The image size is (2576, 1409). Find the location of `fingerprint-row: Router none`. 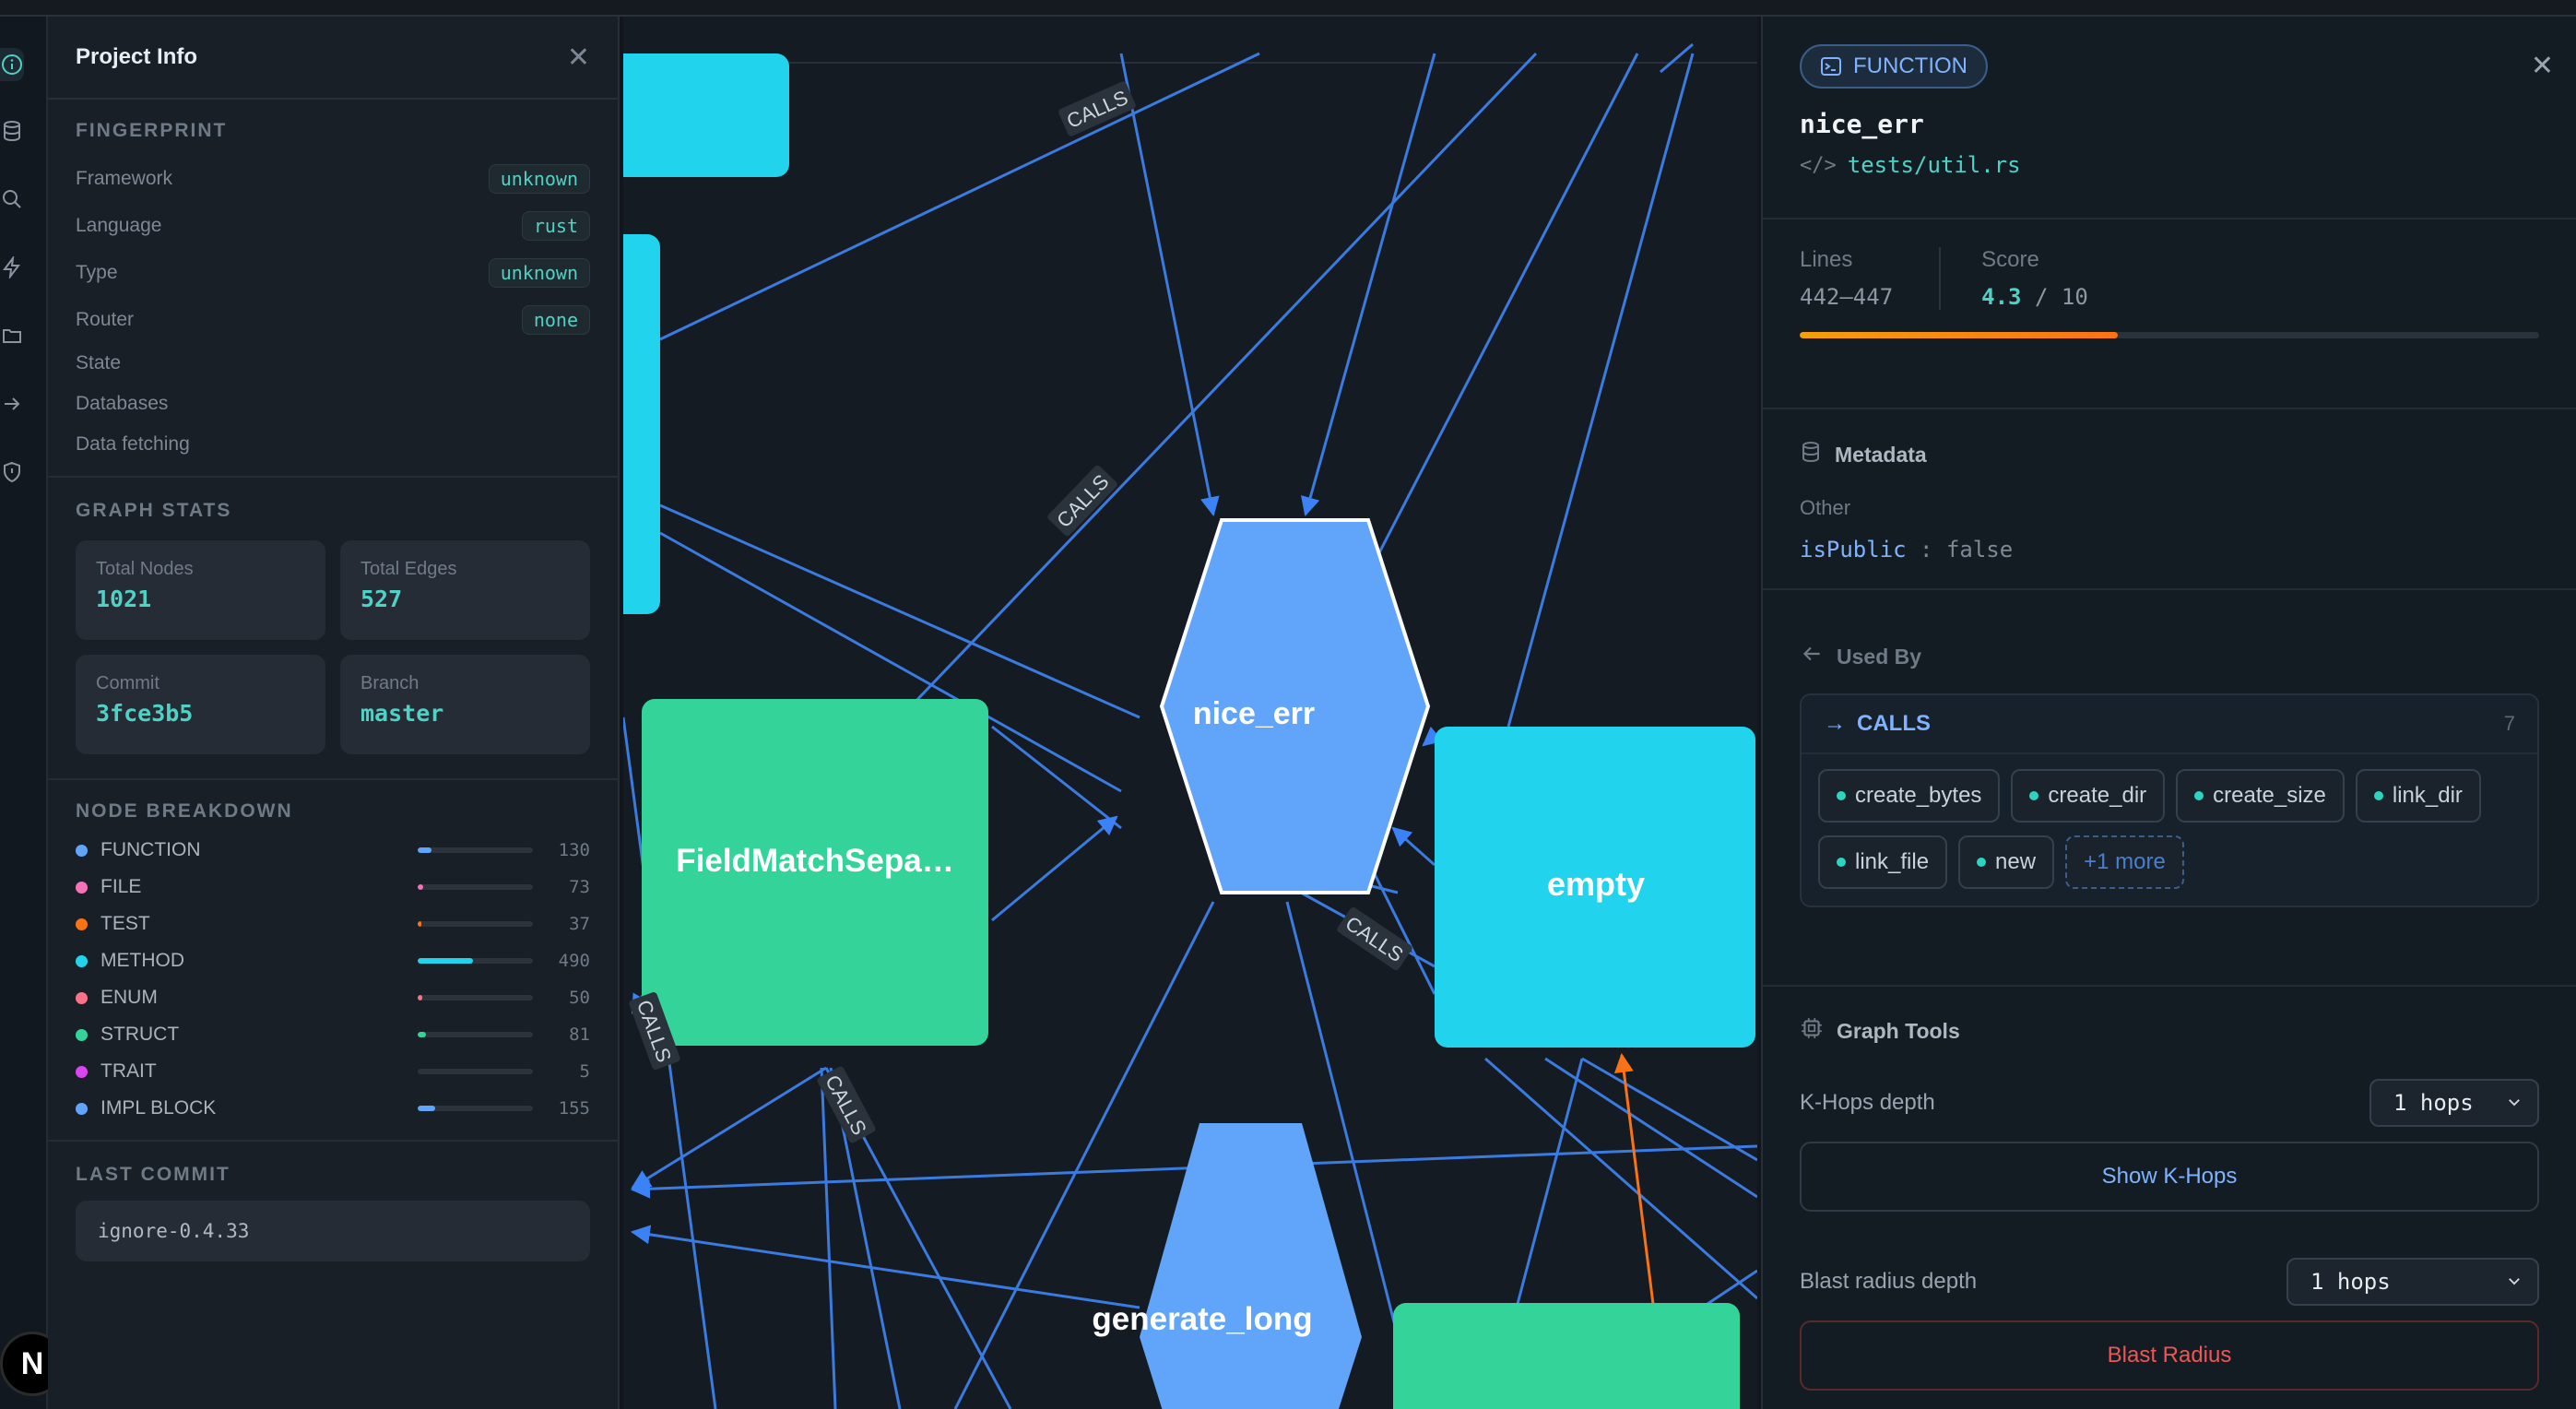

fingerprint-row: Router none is located at coordinates (333, 319).